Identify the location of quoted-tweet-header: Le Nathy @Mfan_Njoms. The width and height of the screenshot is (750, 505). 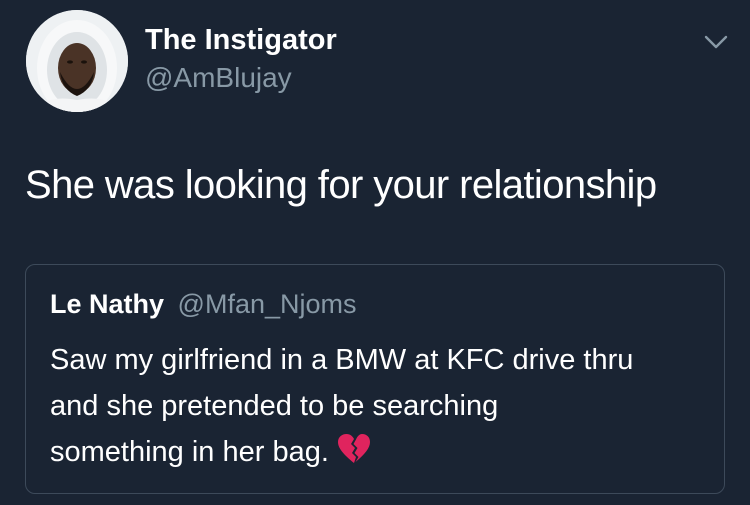
(203, 304).